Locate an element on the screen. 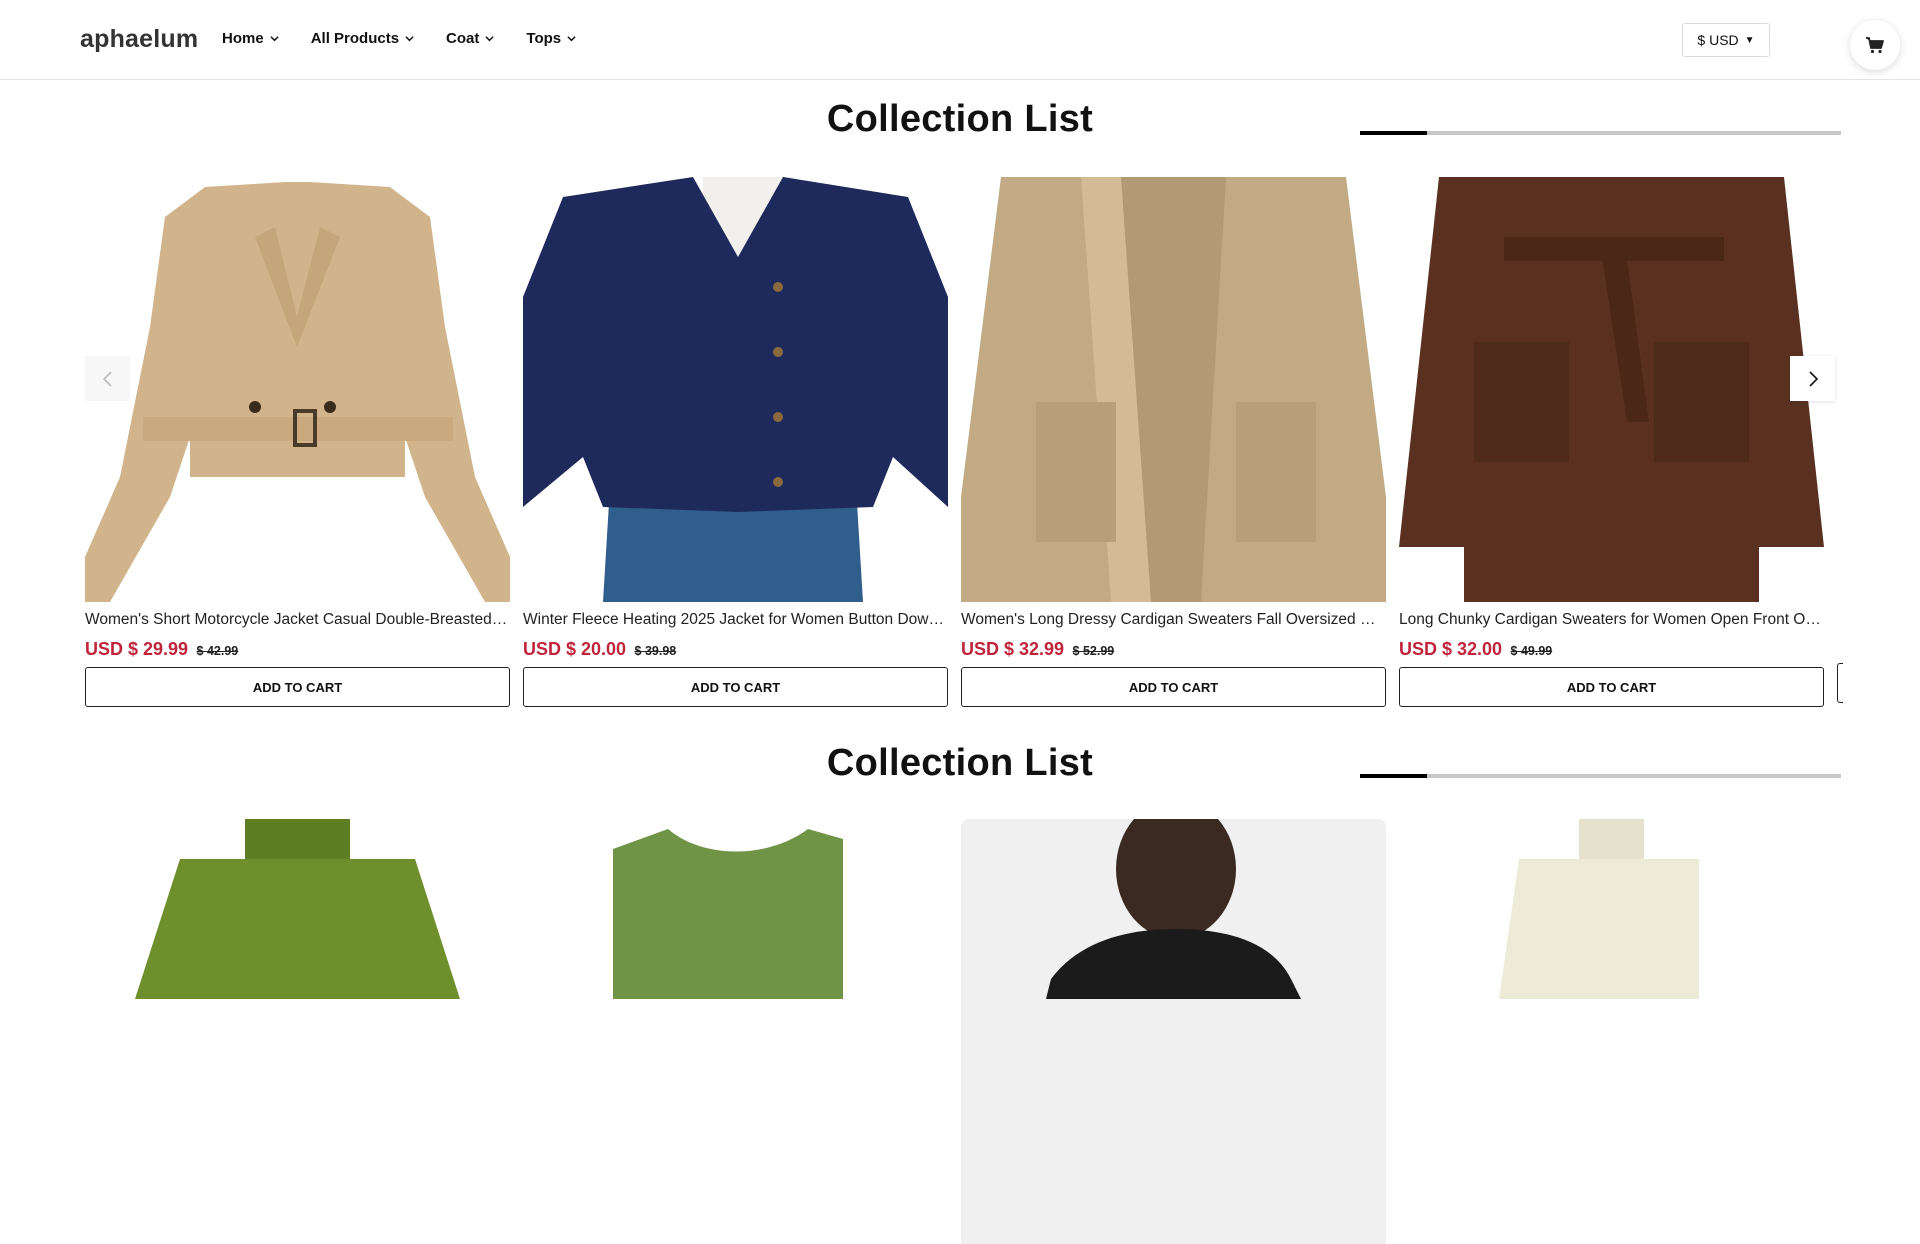  product-prices: USD $ 20.00 $ 39.98 is located at coordinates (599, 649).